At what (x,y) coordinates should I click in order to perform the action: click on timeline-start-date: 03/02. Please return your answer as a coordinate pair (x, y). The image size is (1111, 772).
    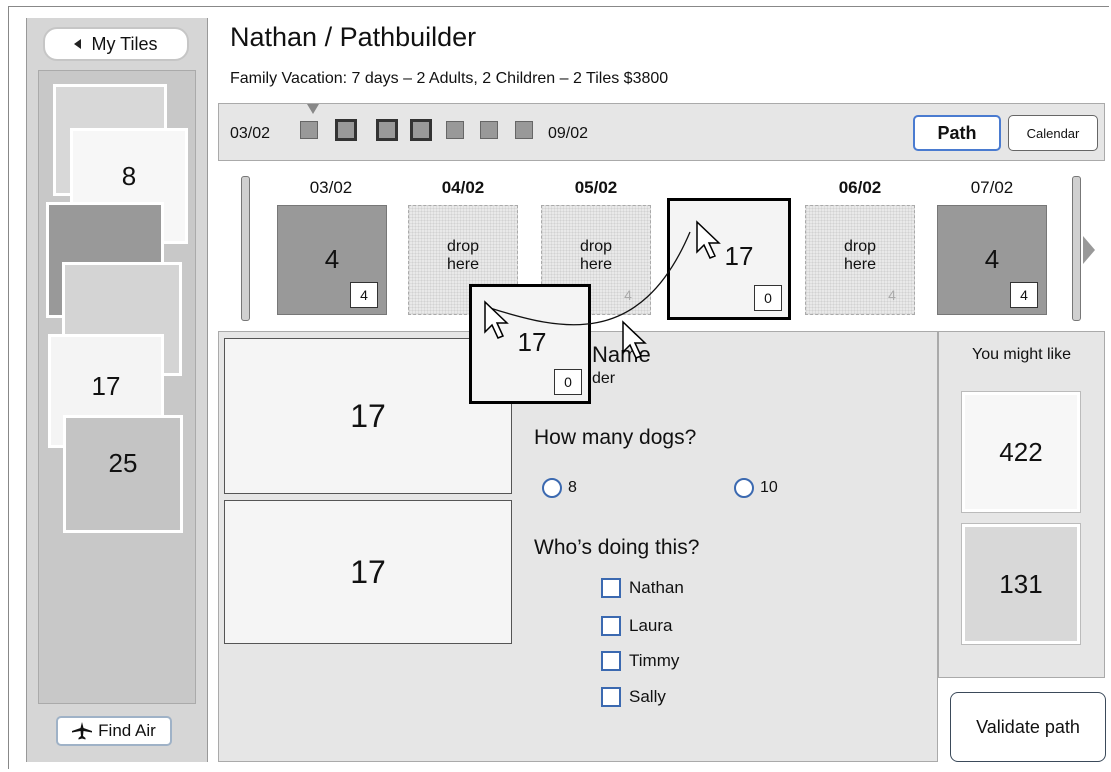
    Looking at the image, I should click on (250, 133).